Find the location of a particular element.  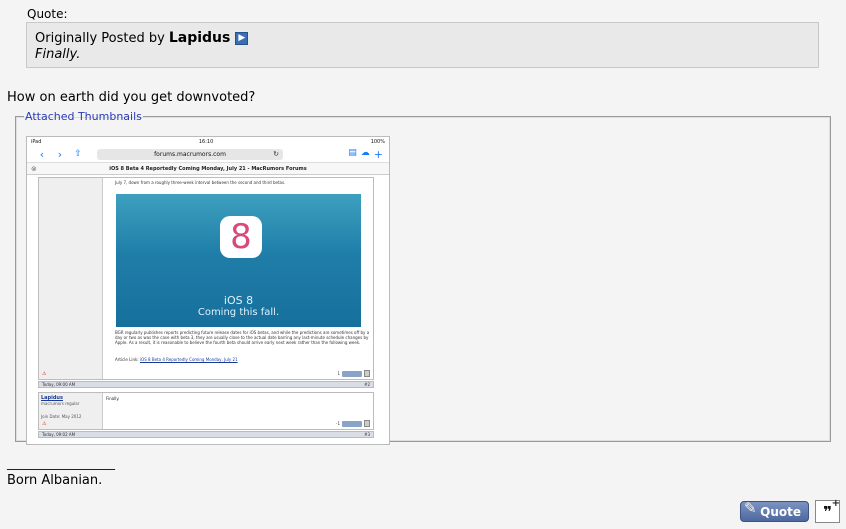

forward-icon: › is located at coordinates (60, 154).